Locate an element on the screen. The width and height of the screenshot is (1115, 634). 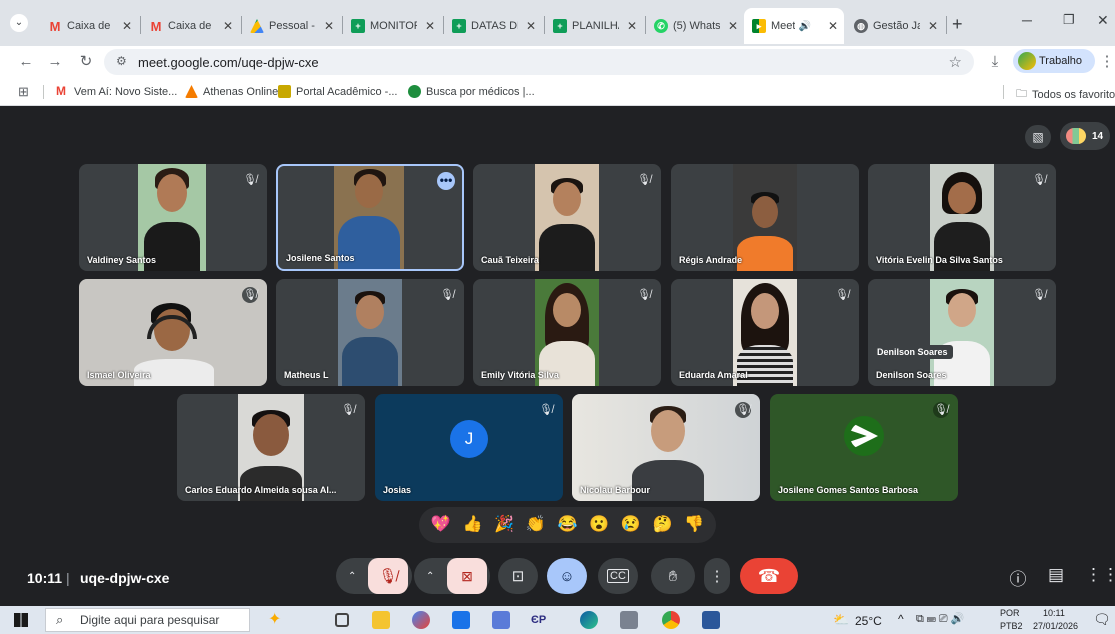
word-icon is located at coordinates (711, 620).